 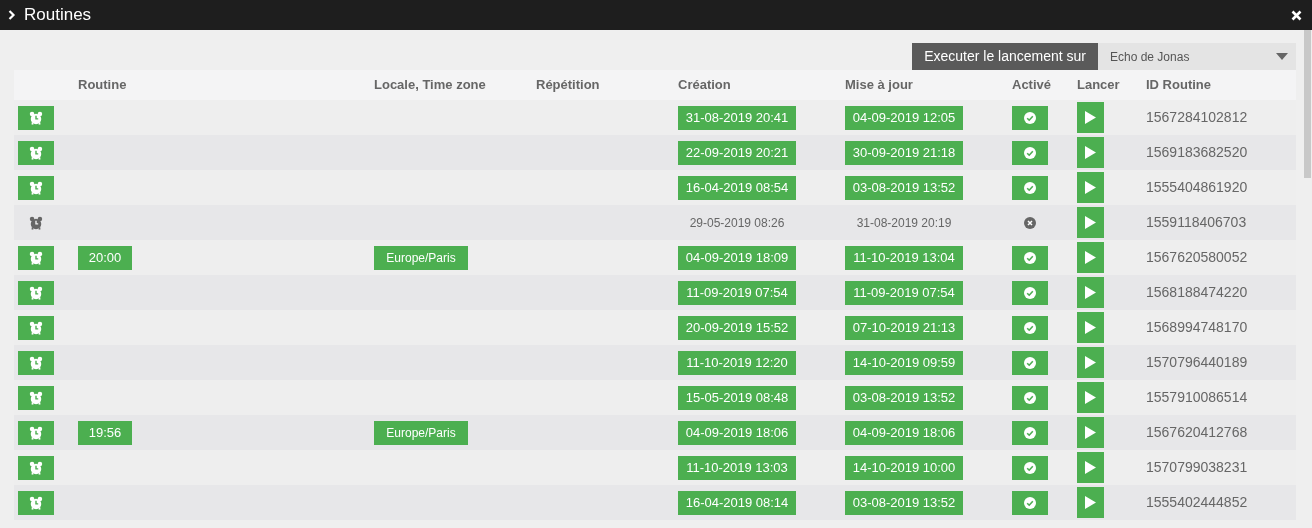 What do you see at coordinates (1197, 56) in the screenshot?
I see `device-select: Echo de Jonas` at bounding box center [1197, 56].